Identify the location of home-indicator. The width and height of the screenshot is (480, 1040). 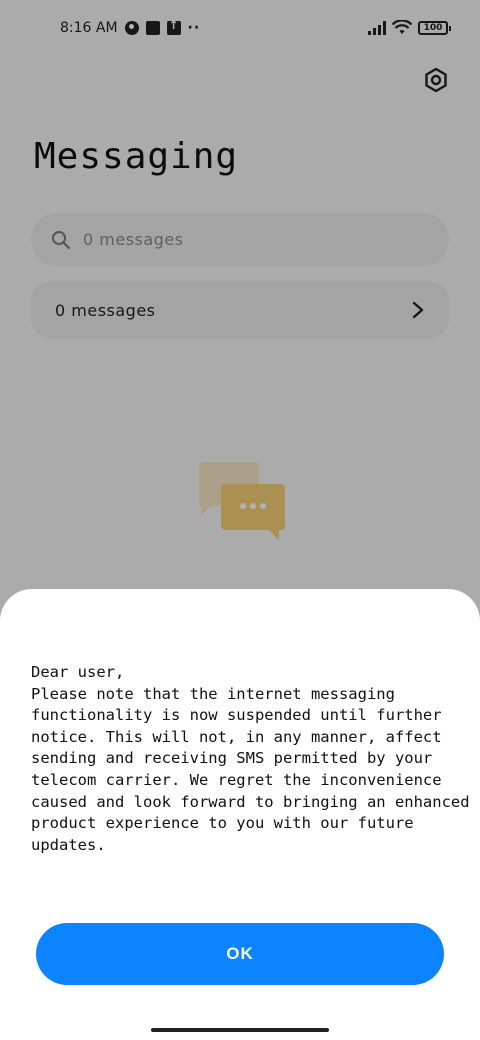
(240, 1030).